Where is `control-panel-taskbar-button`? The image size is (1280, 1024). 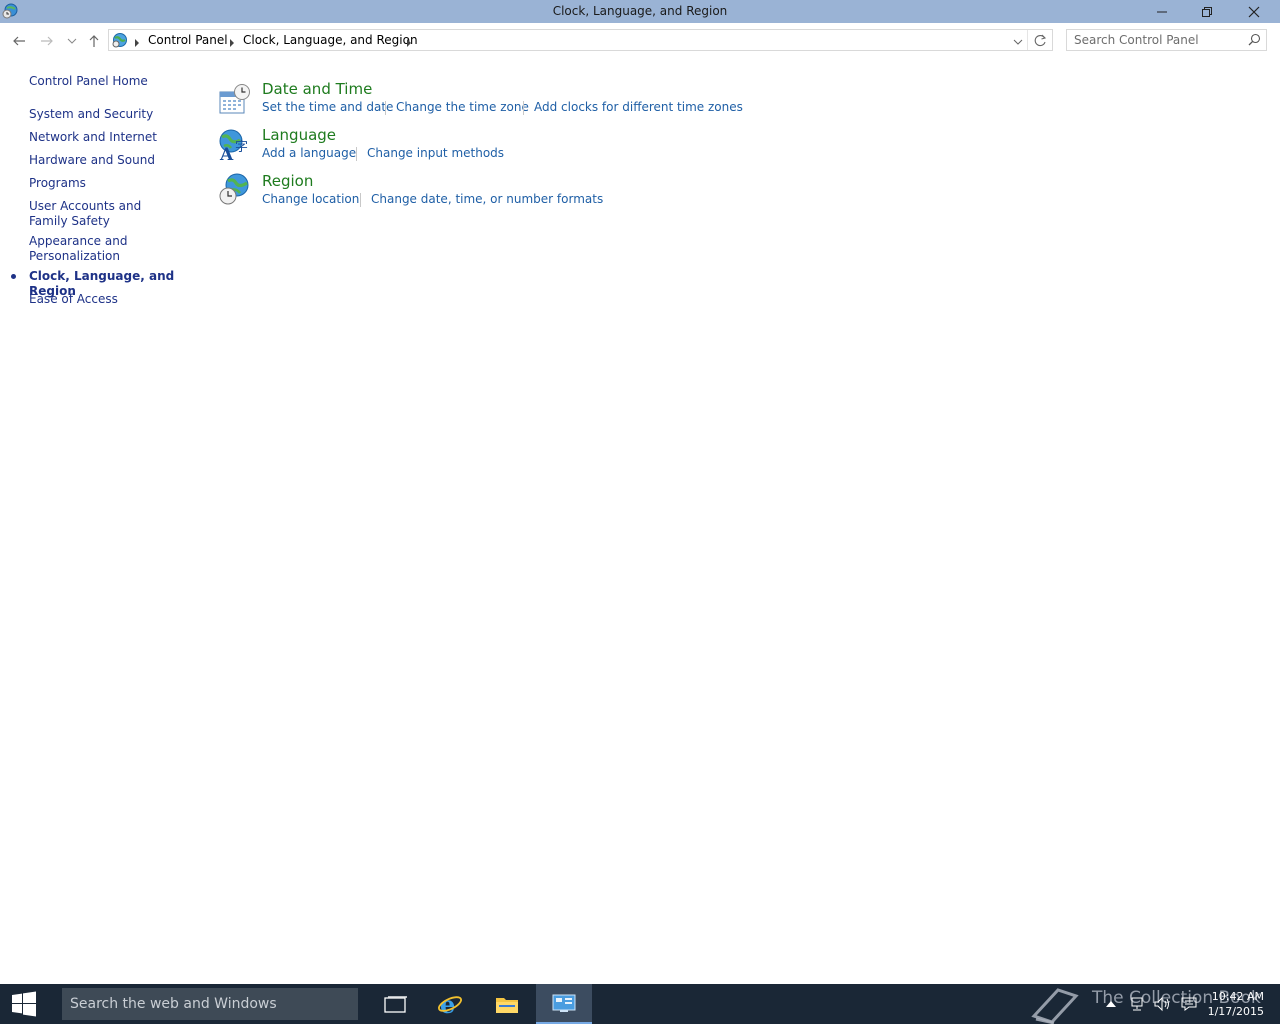 control-panel-taskbar-button is located at coordinates (564, 1004).